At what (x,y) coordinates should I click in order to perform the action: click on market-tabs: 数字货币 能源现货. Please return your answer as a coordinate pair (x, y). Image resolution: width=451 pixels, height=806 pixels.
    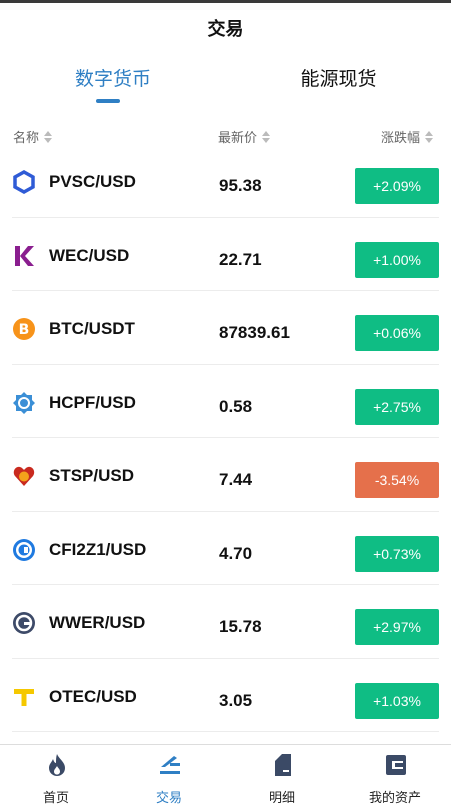
    Looking at the image, I should click on (225, 81).